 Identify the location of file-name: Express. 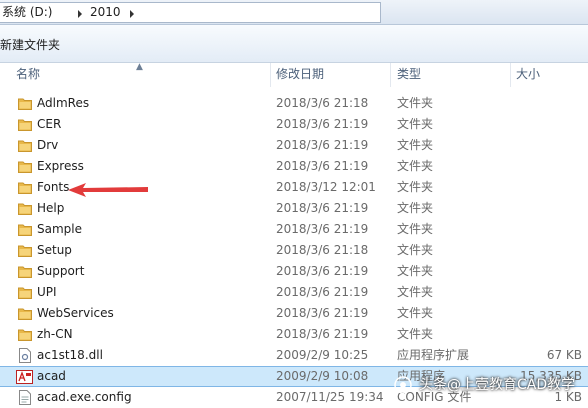
(60, 166).